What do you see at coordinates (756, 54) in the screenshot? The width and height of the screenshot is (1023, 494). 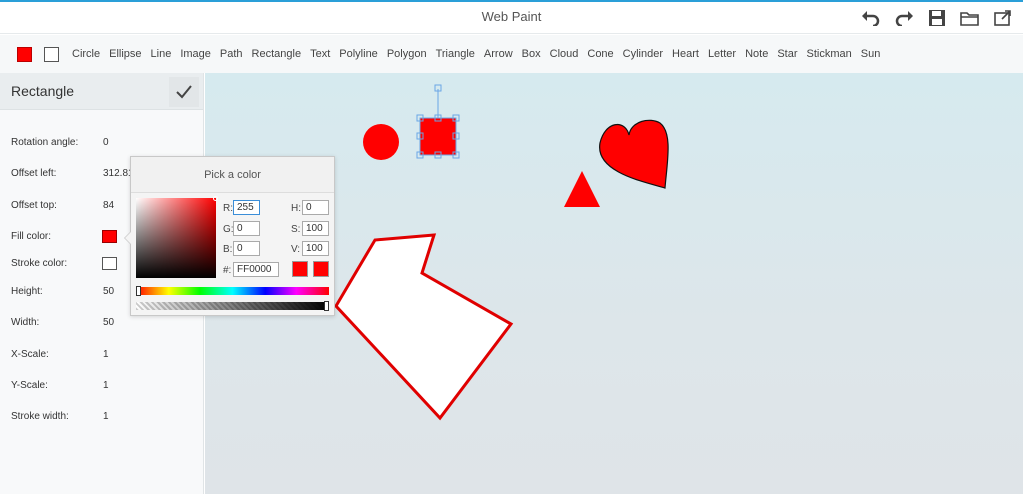 I see `tool-note: Note` at bounding box center [756, 54].